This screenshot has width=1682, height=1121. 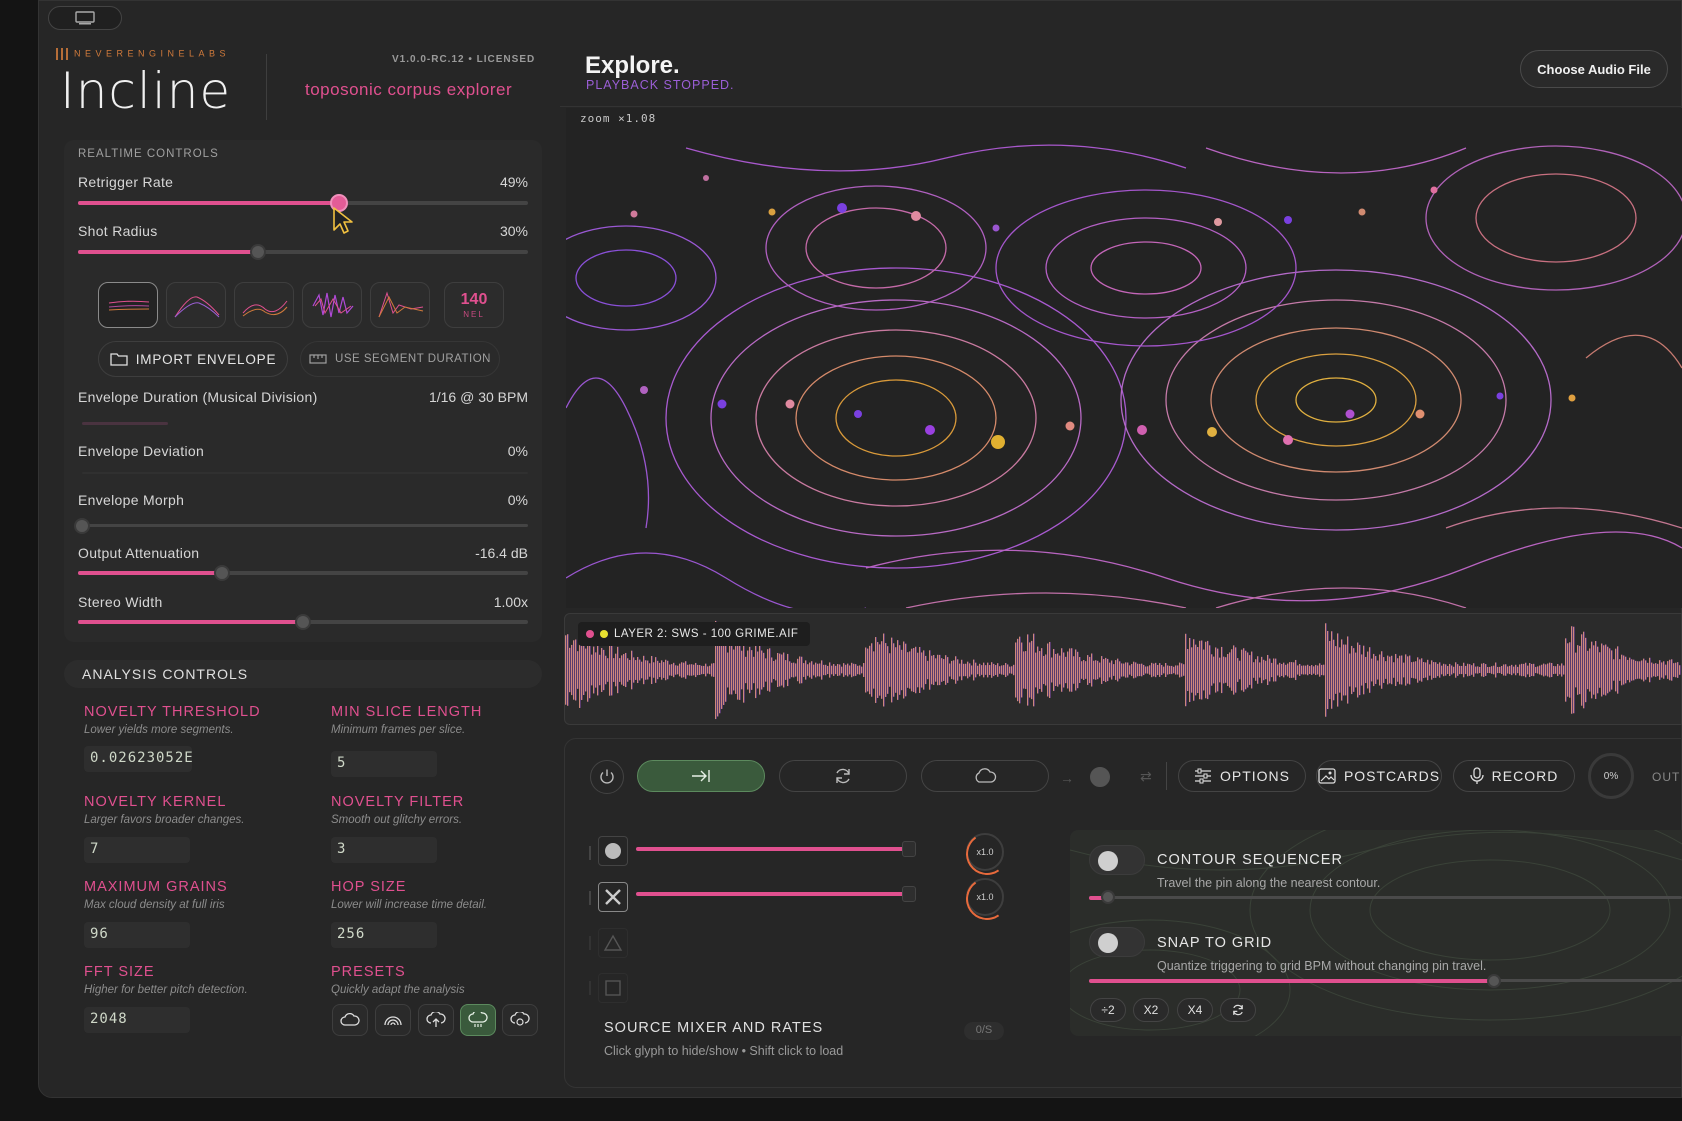 What do you see at coordinates (464, 59) in the screenshot?
I see `version-label: V1.0.0-RC.12 • LICENSED` at bounding box center [464, 59].